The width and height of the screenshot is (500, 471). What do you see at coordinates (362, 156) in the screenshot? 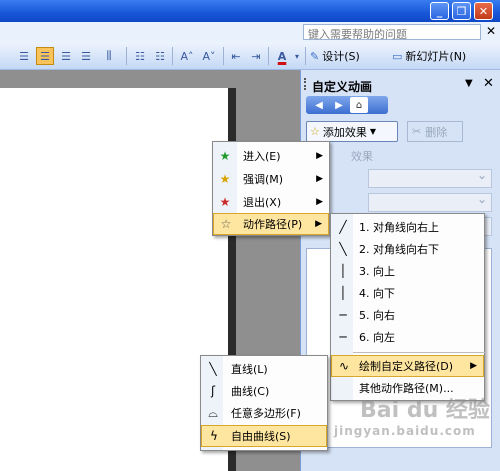
I see `effect-section-label: 效果` at bounding box center [362, 156].